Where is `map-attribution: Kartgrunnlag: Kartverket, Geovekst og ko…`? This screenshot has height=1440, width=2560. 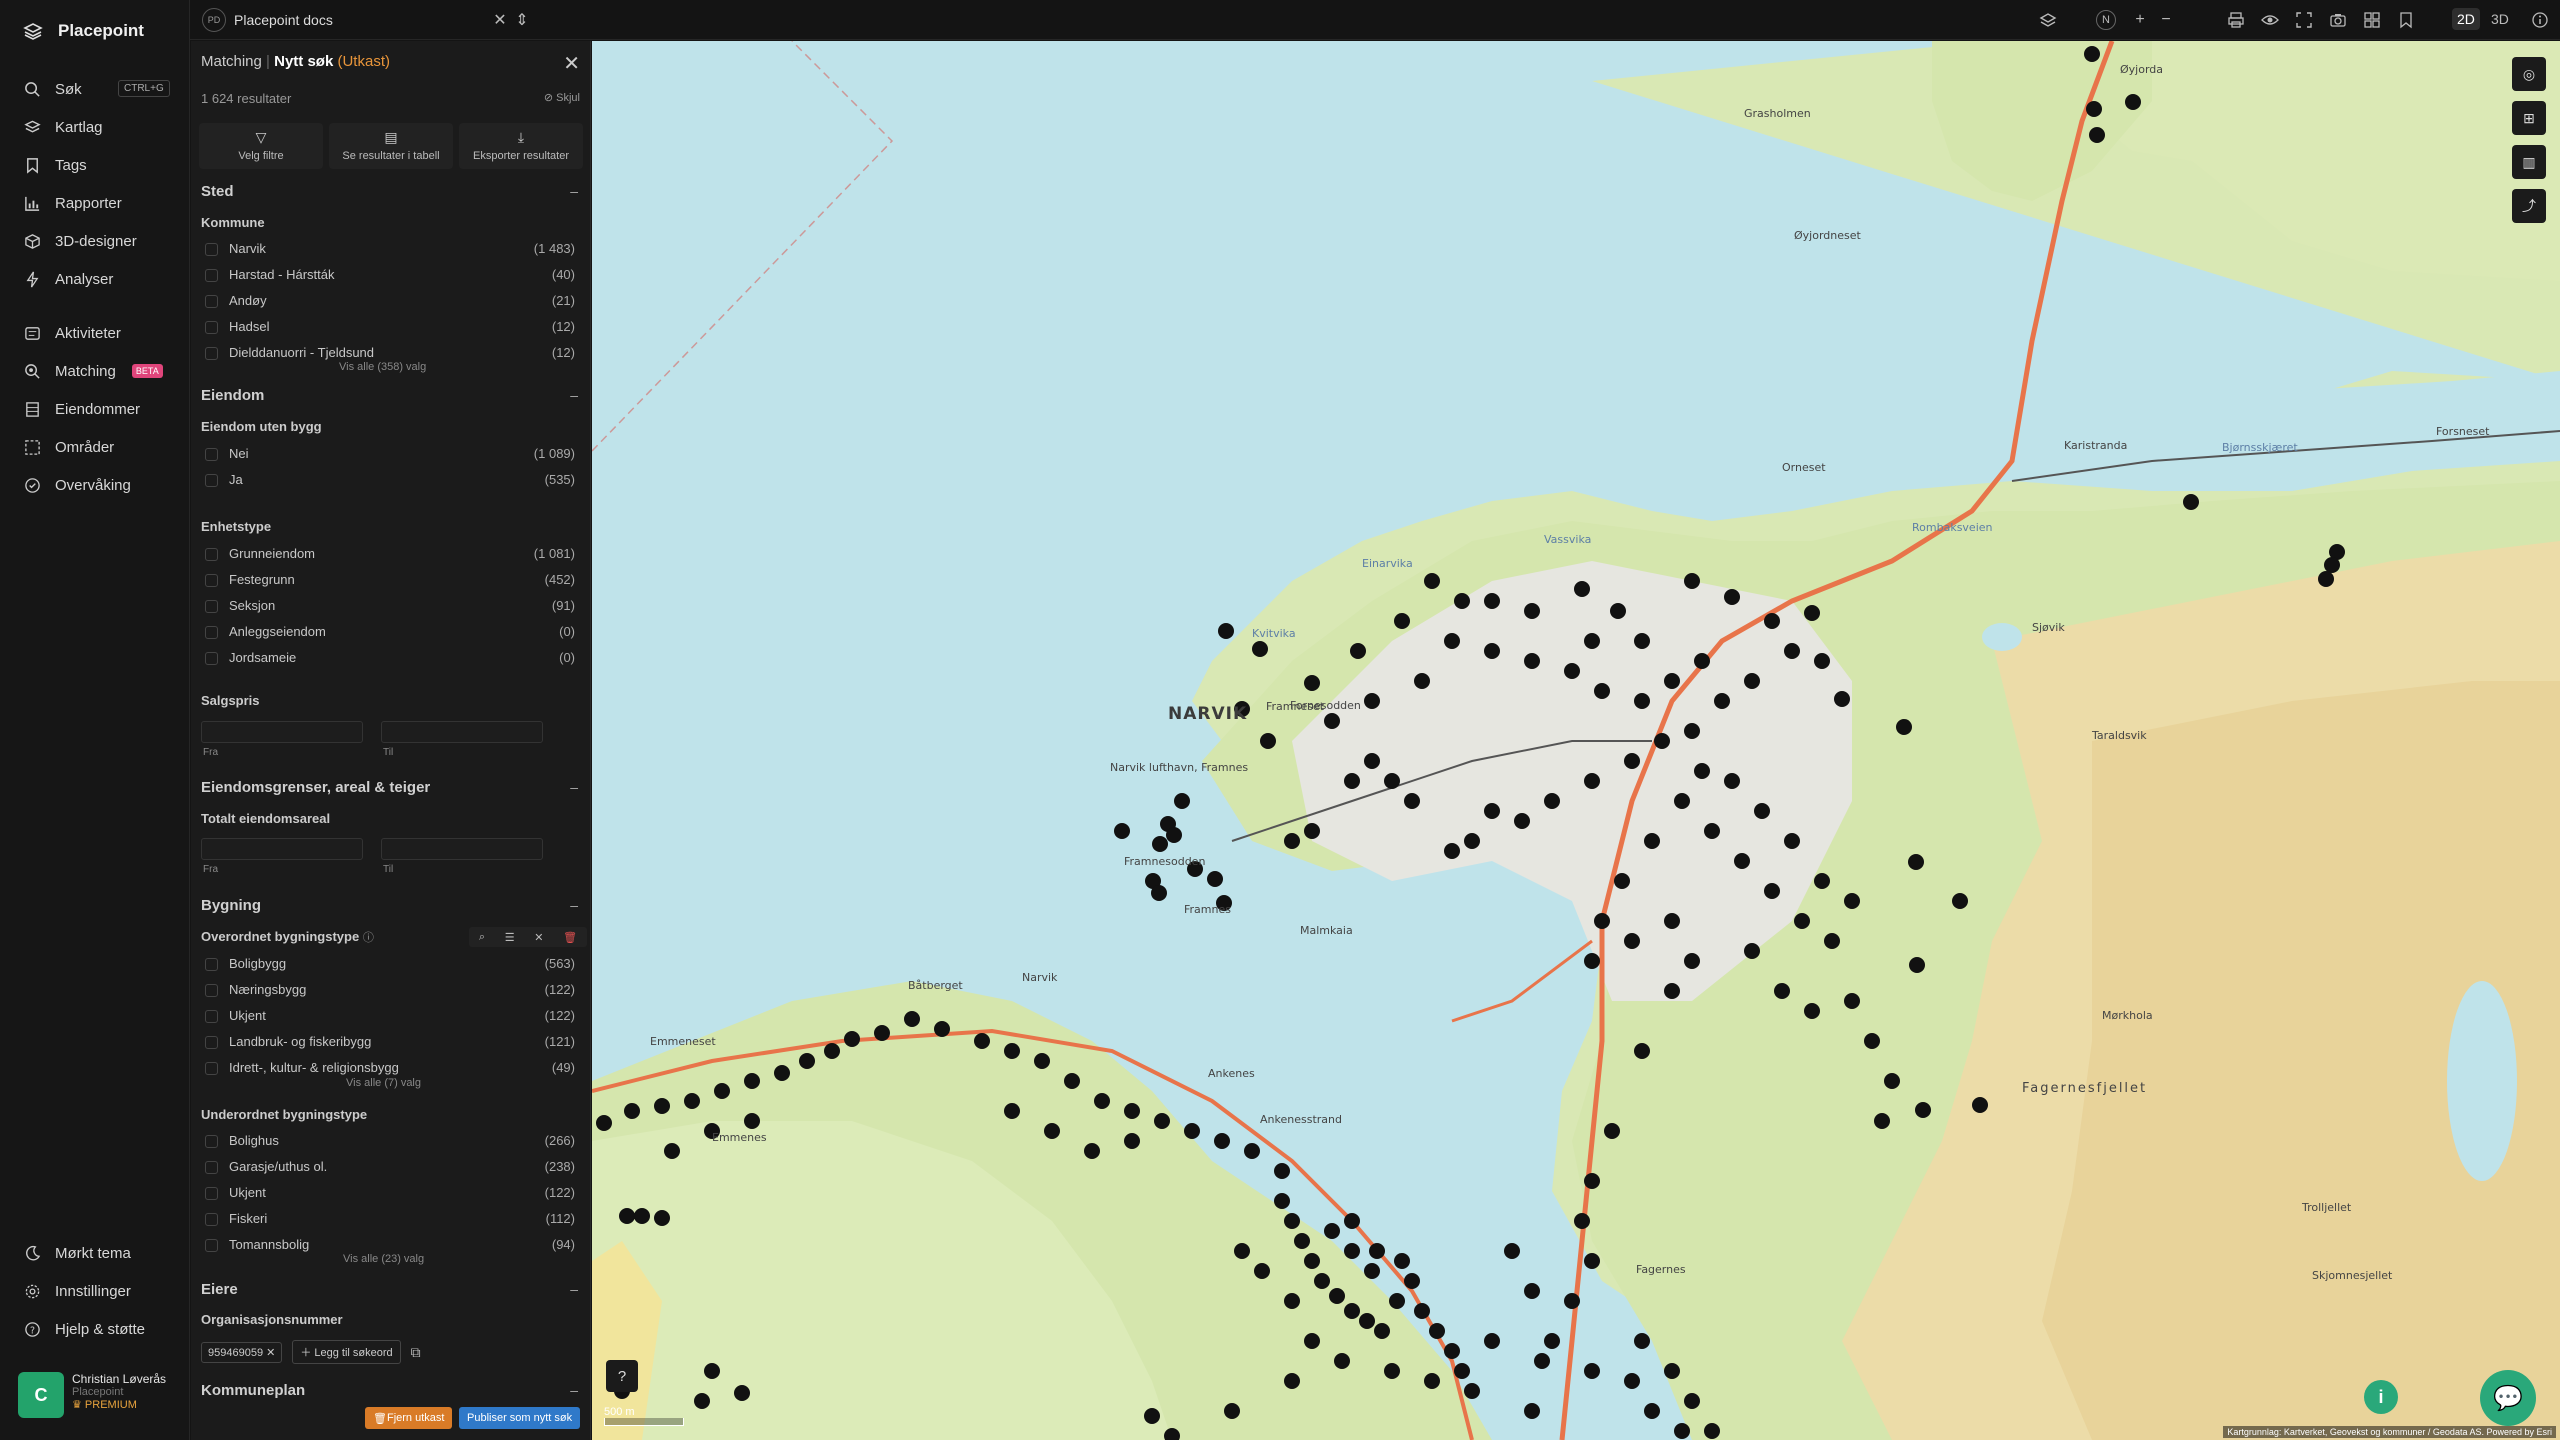
map-attribution: Kartgrunnlag: Kartverket, Geovekst og ko… is located at coordinates (2389, 1432).